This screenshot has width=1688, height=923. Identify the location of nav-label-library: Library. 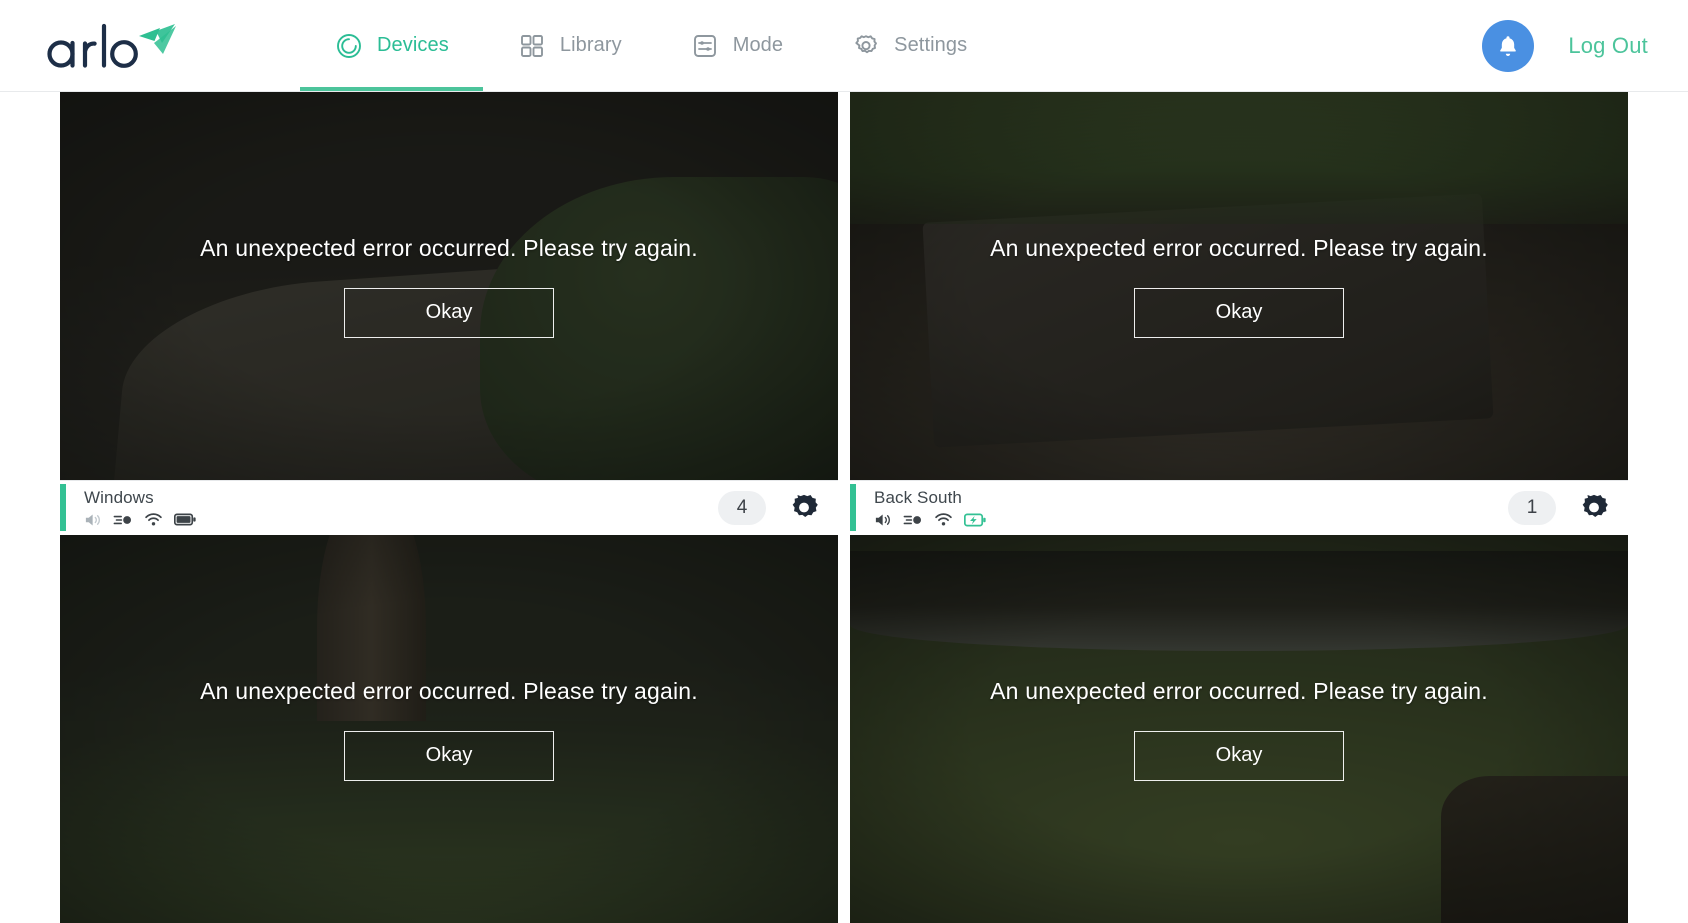
(590, 45).